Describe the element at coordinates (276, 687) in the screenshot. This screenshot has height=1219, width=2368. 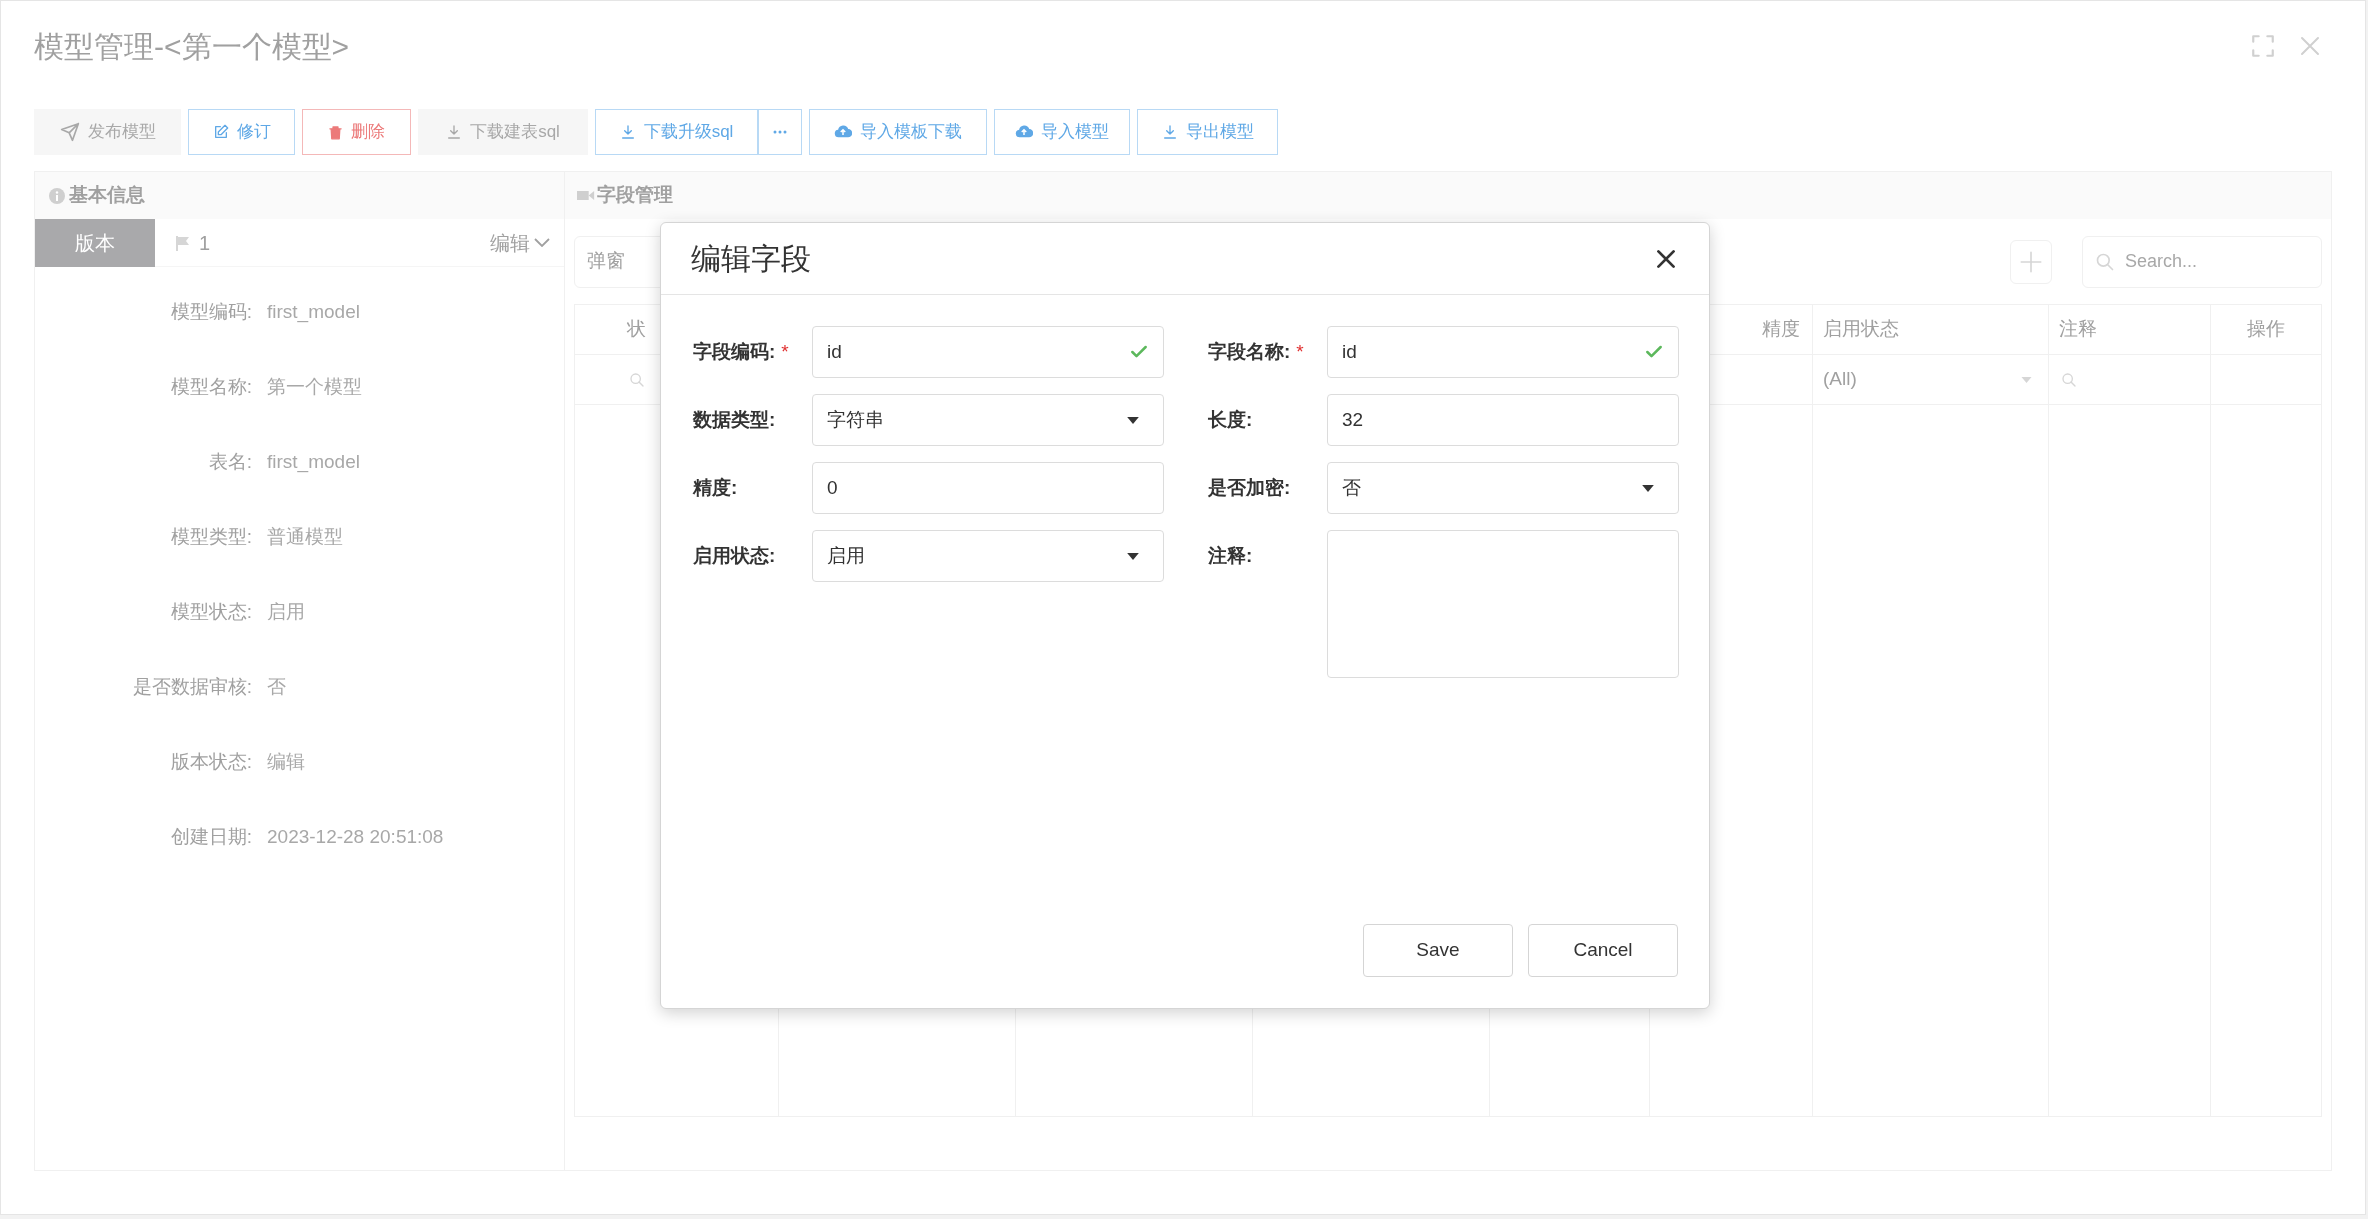
I see `info-value: 否` at that location.